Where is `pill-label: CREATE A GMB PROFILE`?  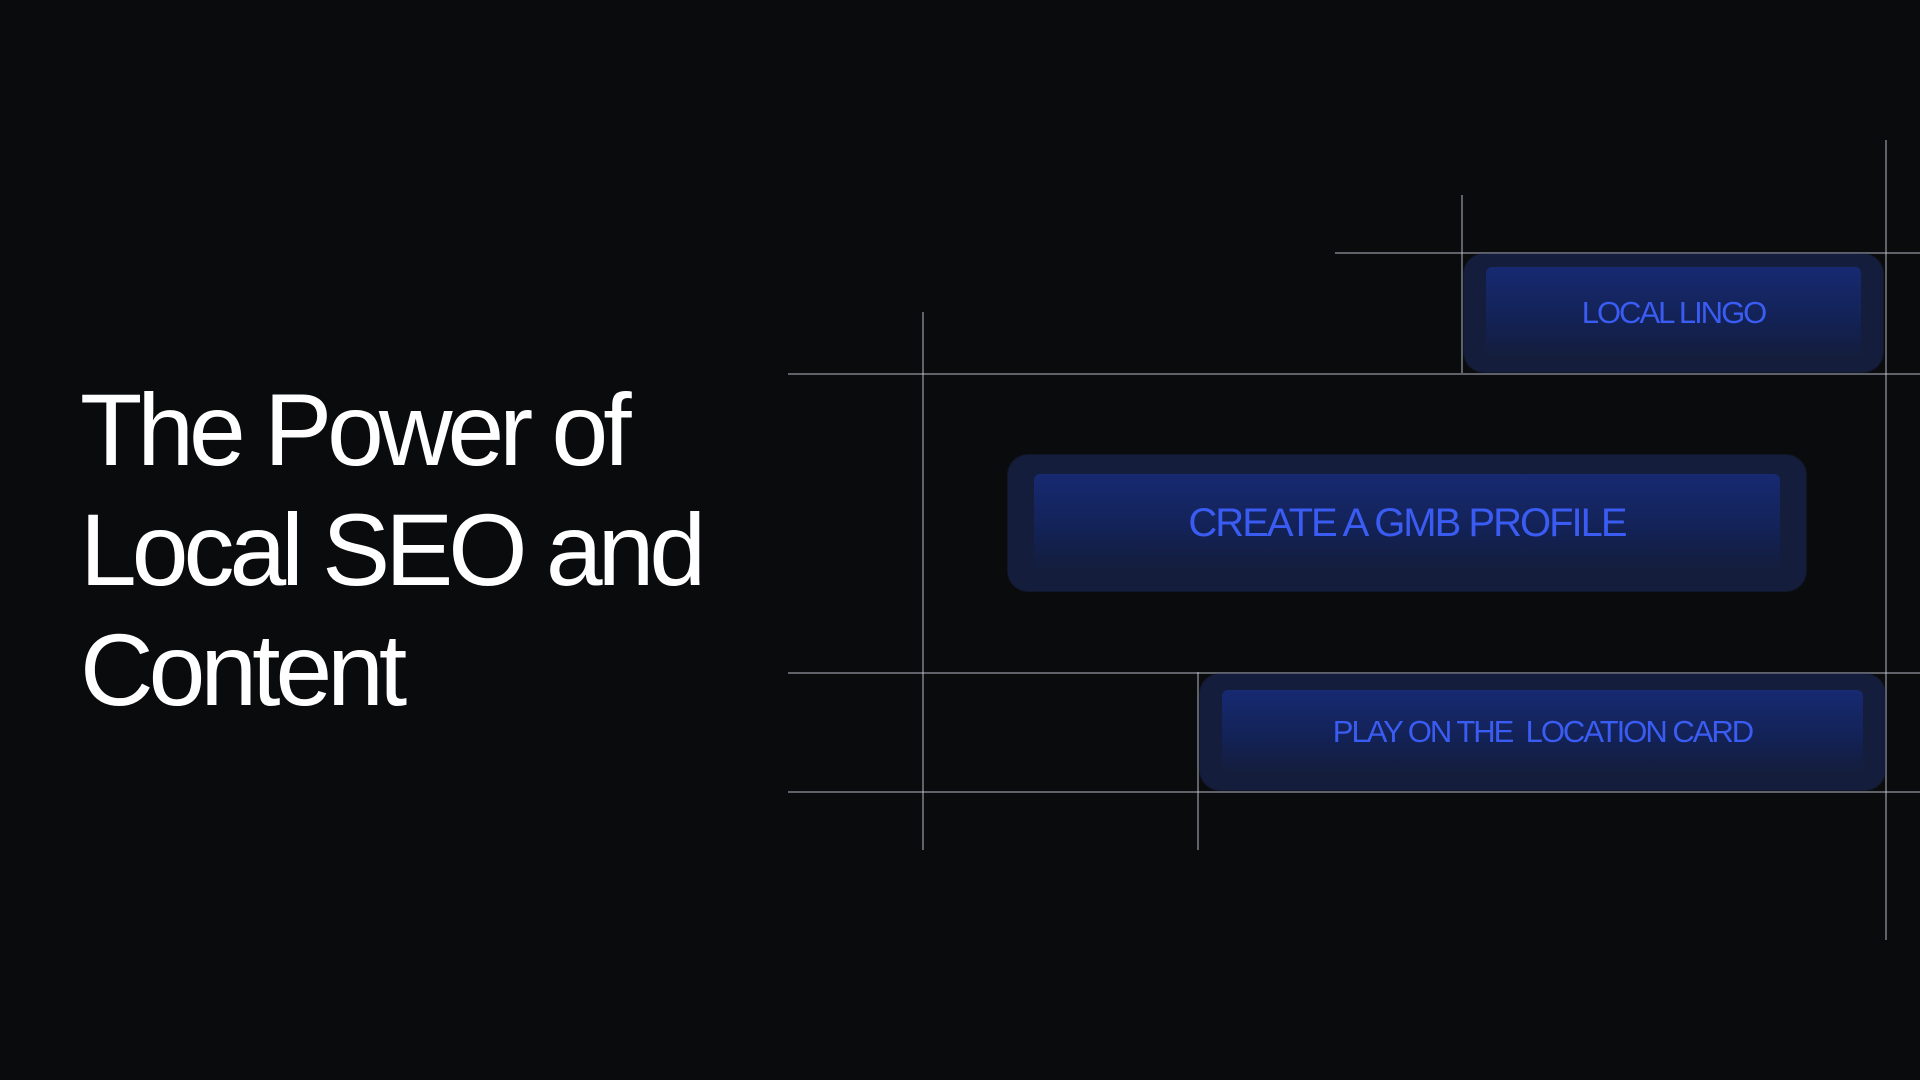
pill-label: CREATE A GMB PROFILE is located at coordinates (1407, 522).